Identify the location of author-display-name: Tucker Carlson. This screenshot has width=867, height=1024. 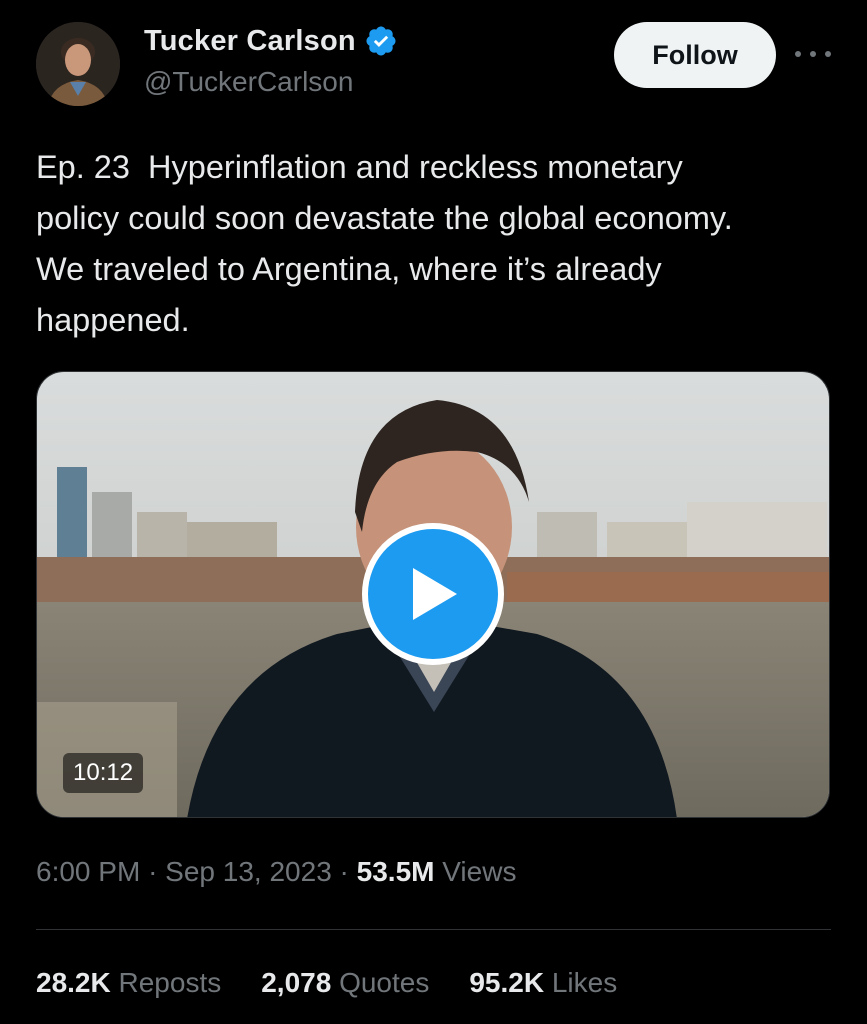
(250, 41).